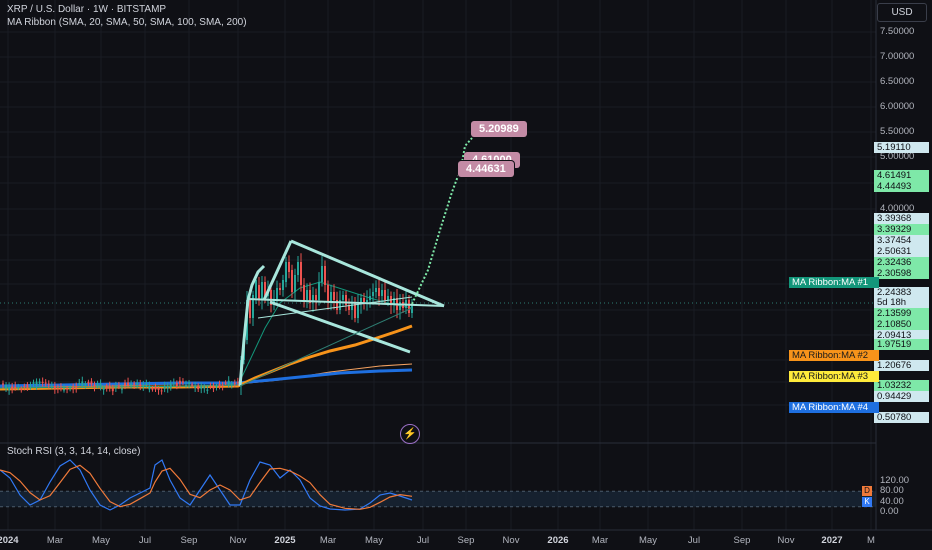 This screenshot has width=932, height=550. I want to click on price-tag: 0.94429, so click(901, 396).